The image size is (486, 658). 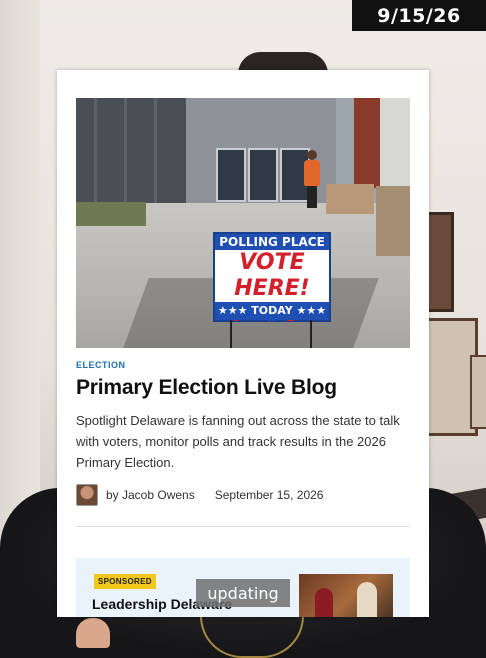 I want to click on wall-picture-frame, so click(x=478, y=392).